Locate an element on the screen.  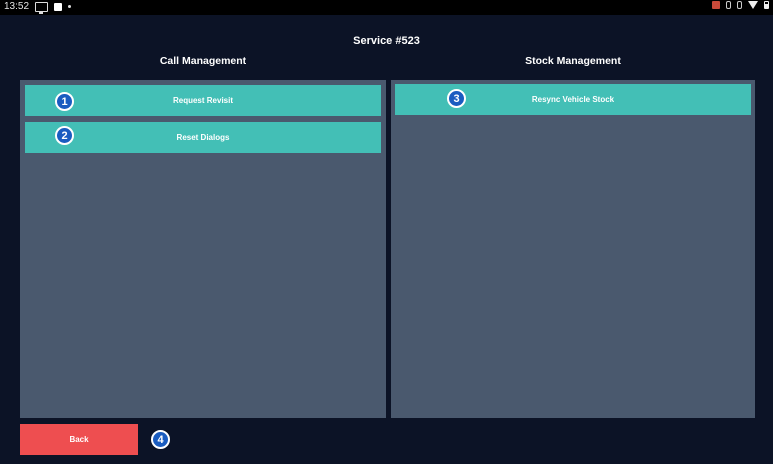
location-icon is located at coordinates (739, 5).